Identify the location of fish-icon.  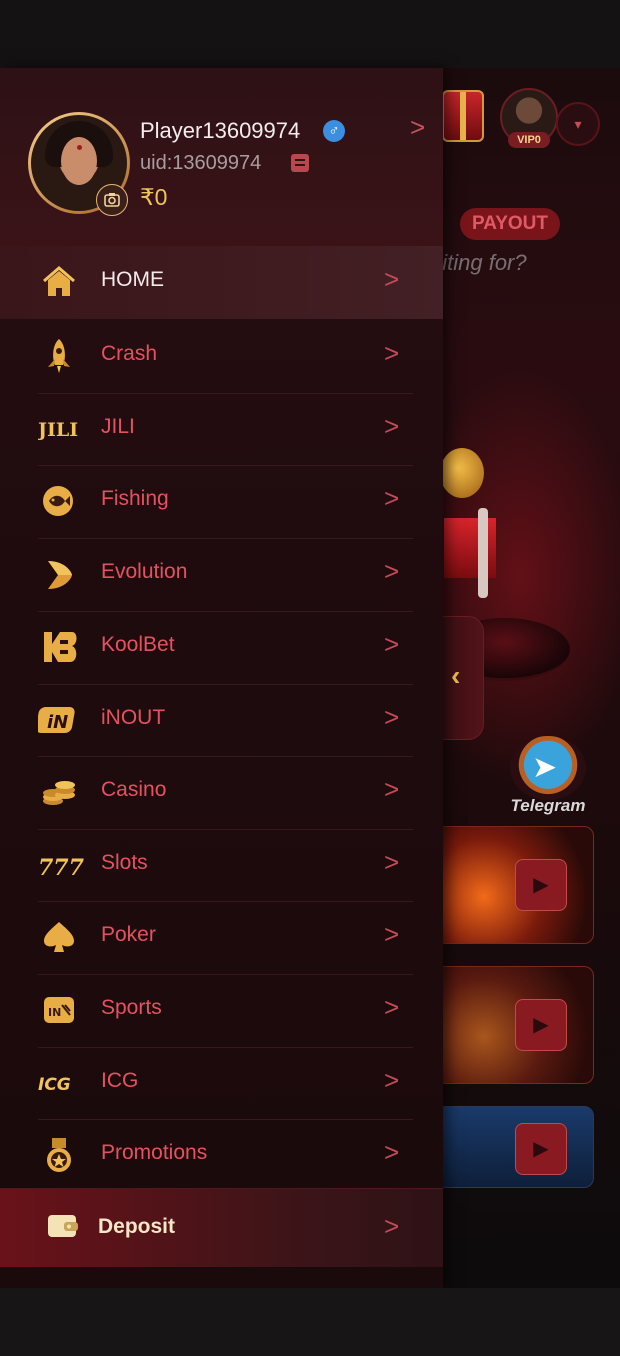
(59, 501).